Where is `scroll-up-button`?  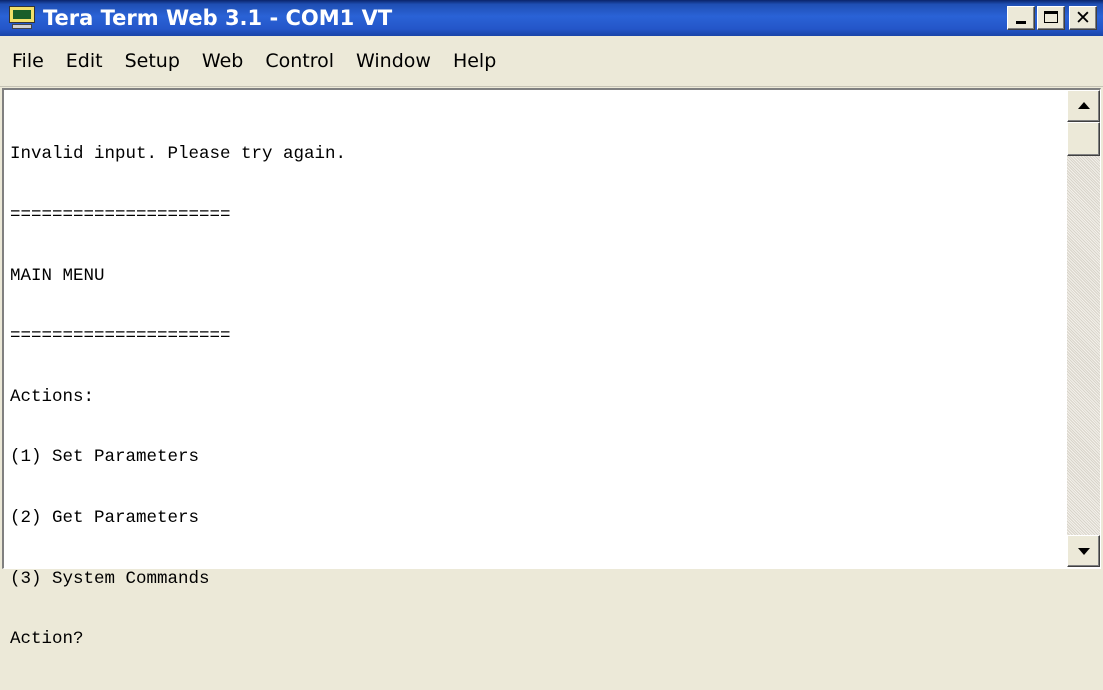
scroll-up-button is located at coordinates (1083, 106).